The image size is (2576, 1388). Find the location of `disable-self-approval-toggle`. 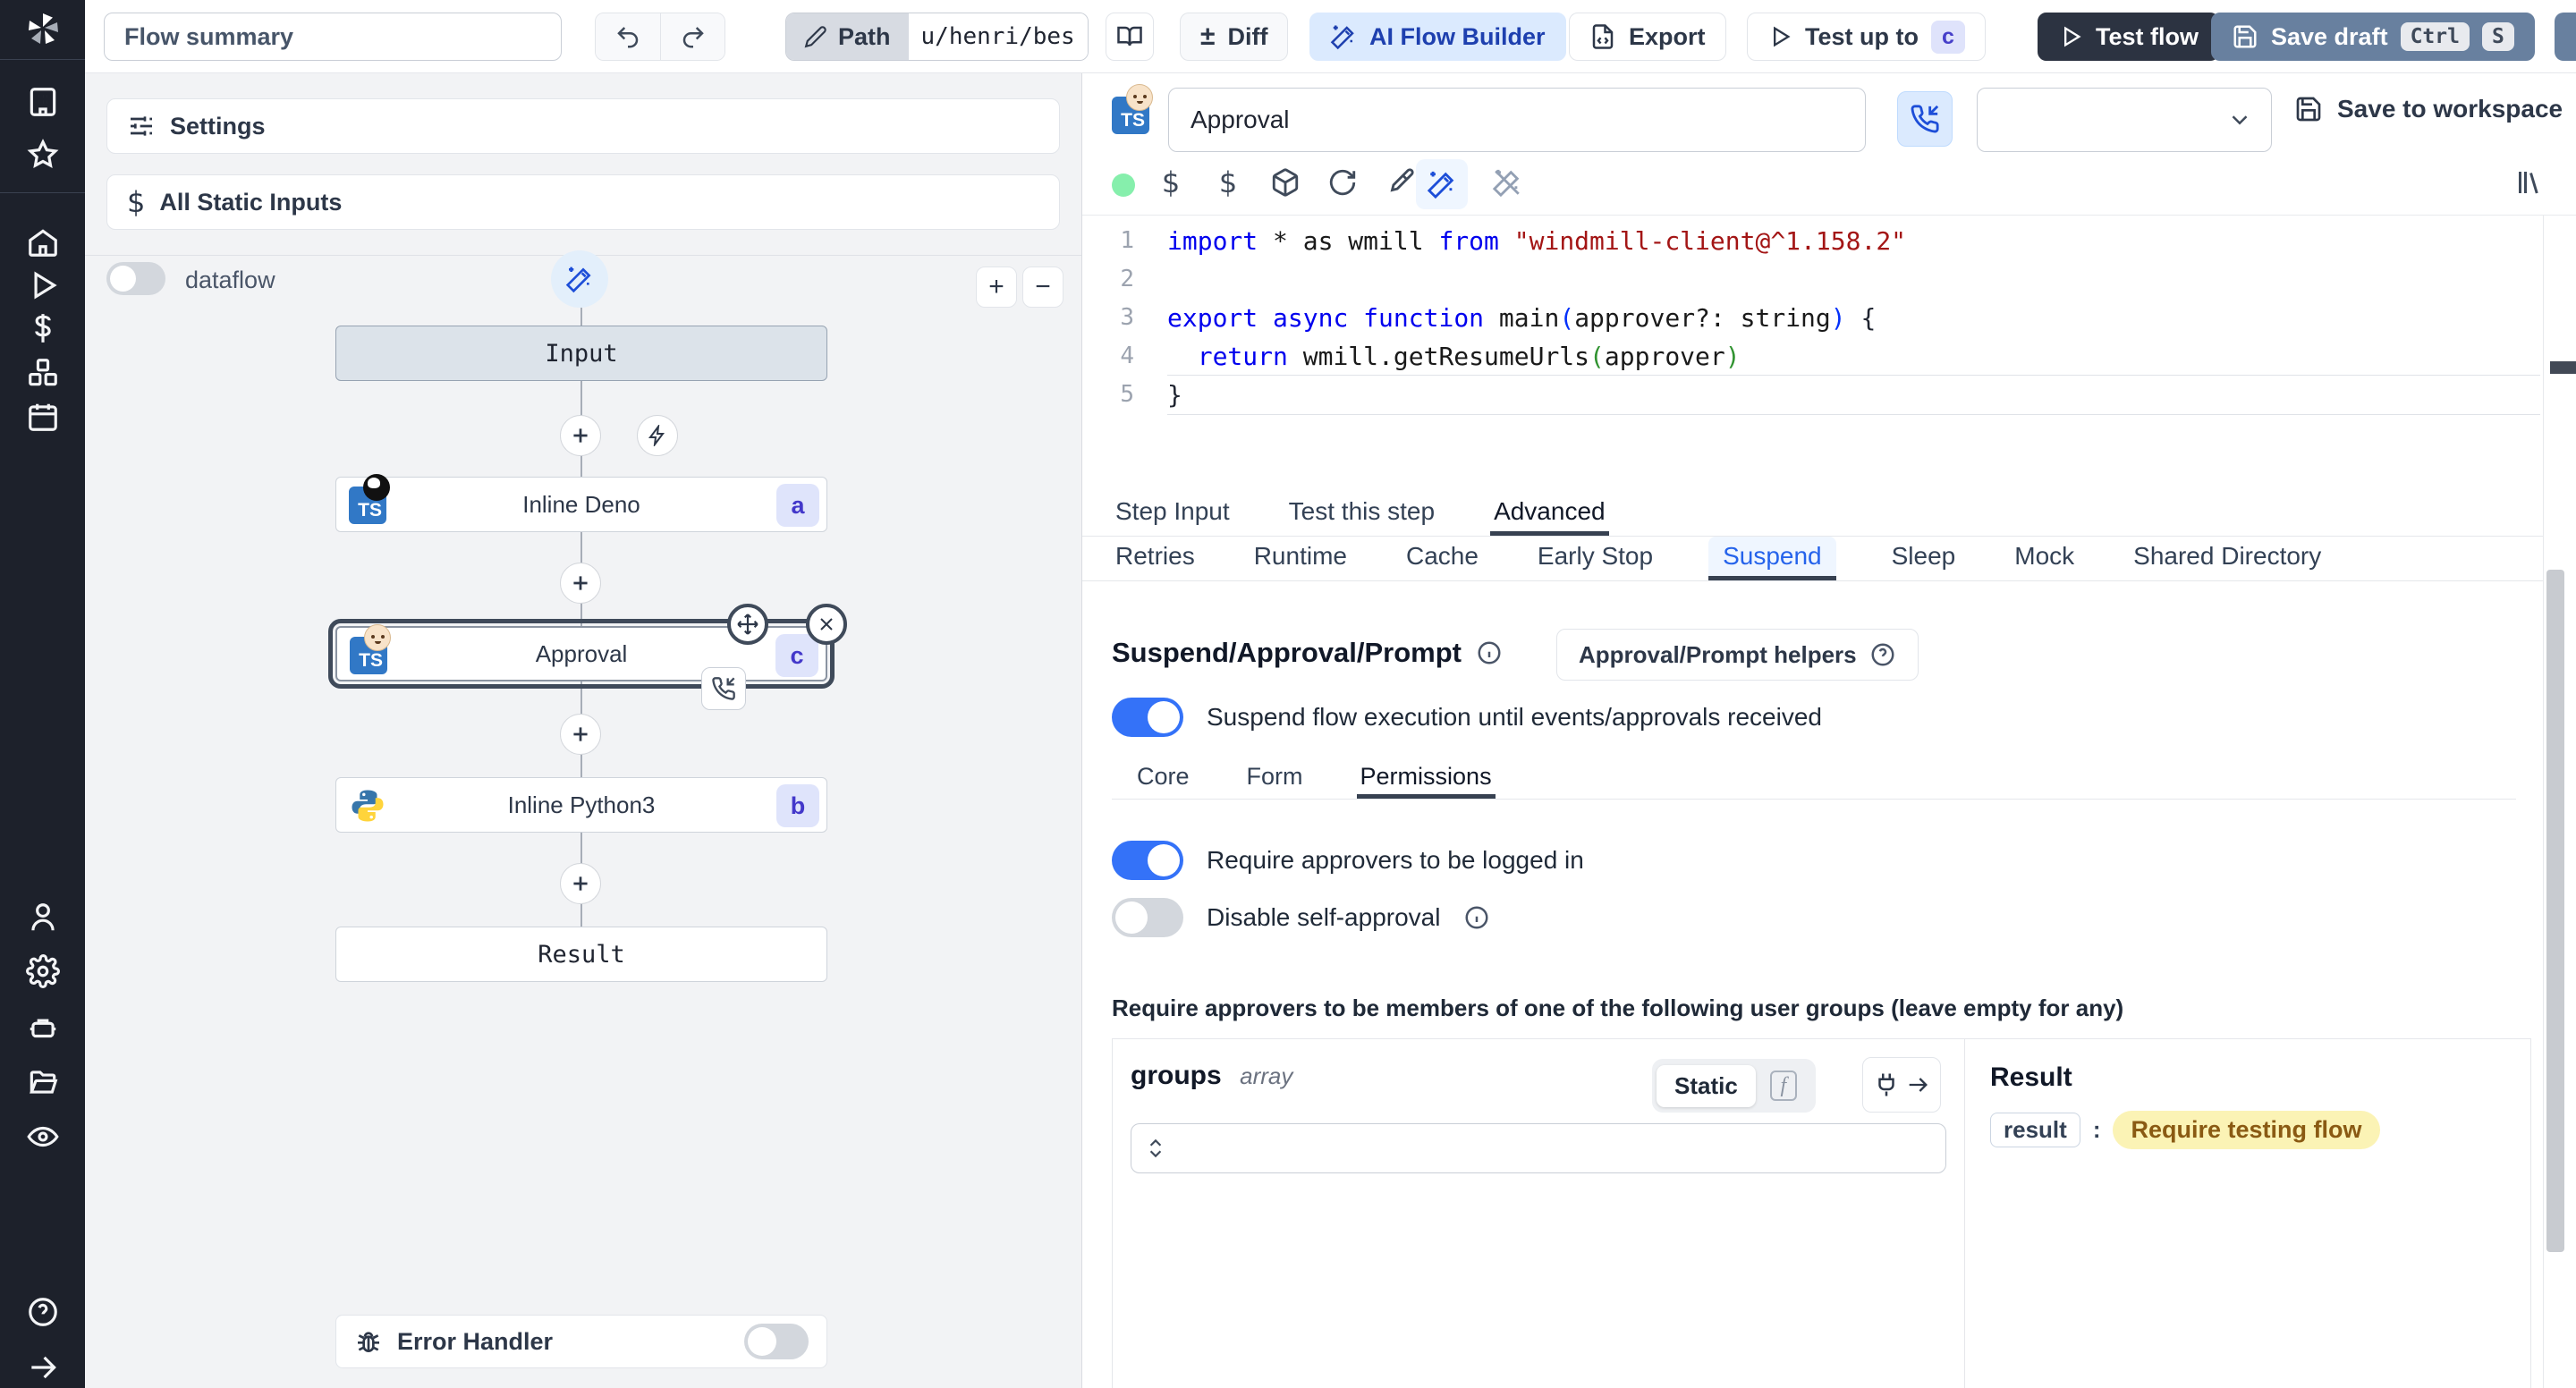

disable-self-approval-toggle is located at coordinates (1147, 917).